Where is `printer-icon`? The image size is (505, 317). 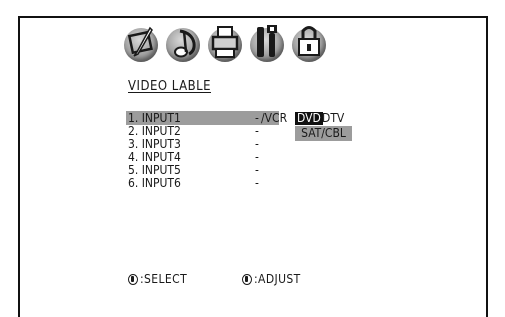
printer-icon is located at coordinates (225, 44).